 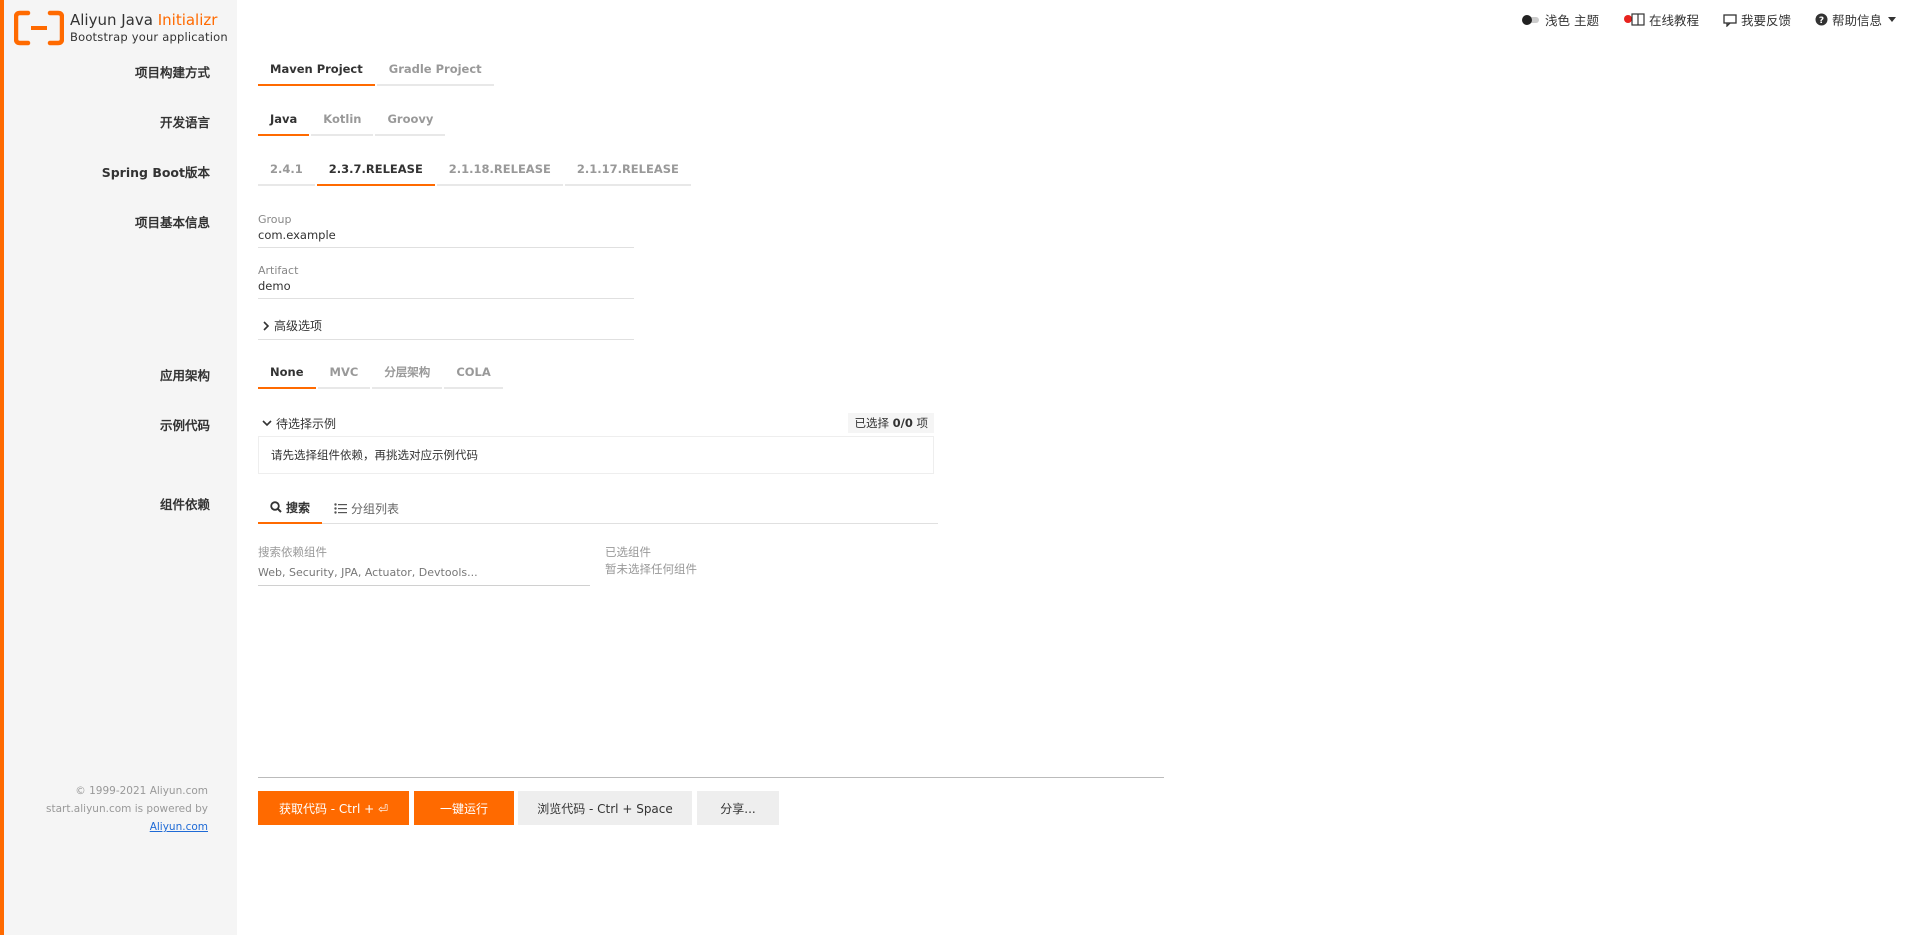 What do you see at coordinates (286, 172) in the screenshot?
I see `tab-boot-241: 2.4.1` at bounding box center [286, 172].